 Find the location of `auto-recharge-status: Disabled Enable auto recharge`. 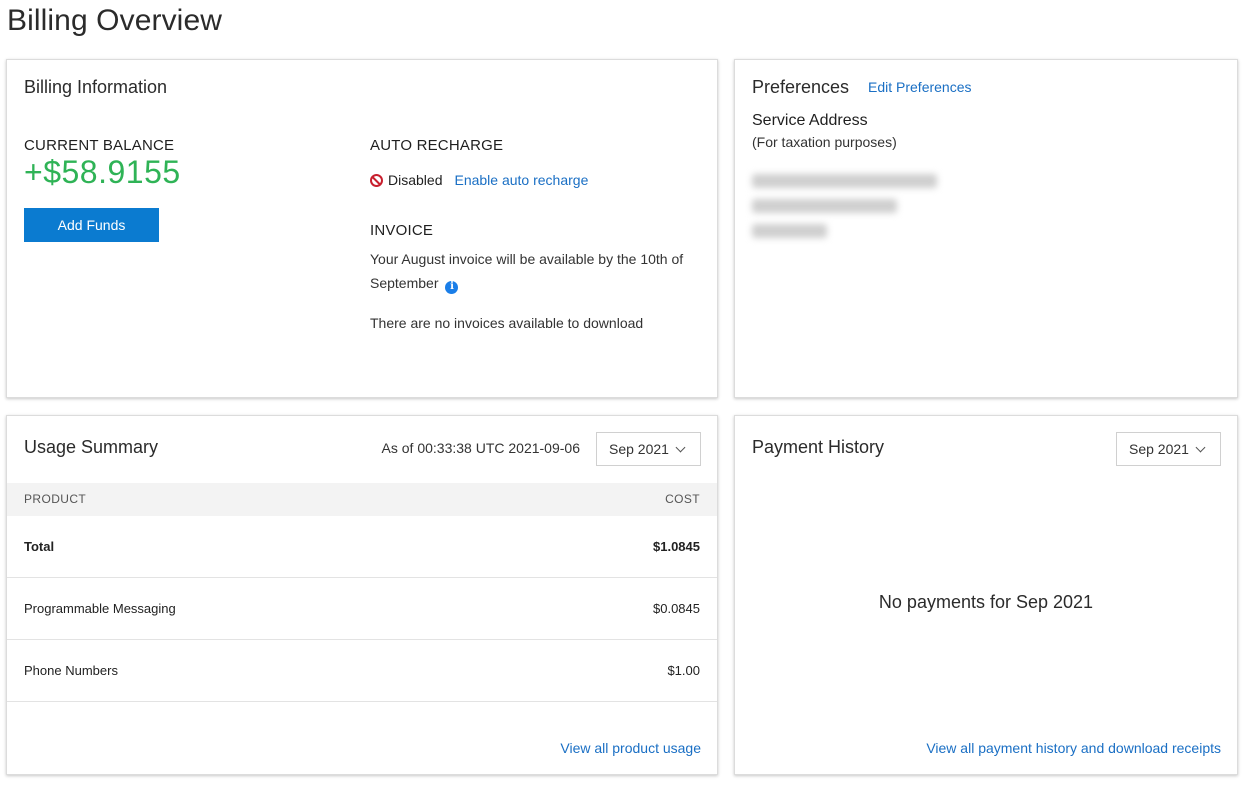

auto-recharge-status: Disabled Enable auto recharge is located at coordinates (479, 180).